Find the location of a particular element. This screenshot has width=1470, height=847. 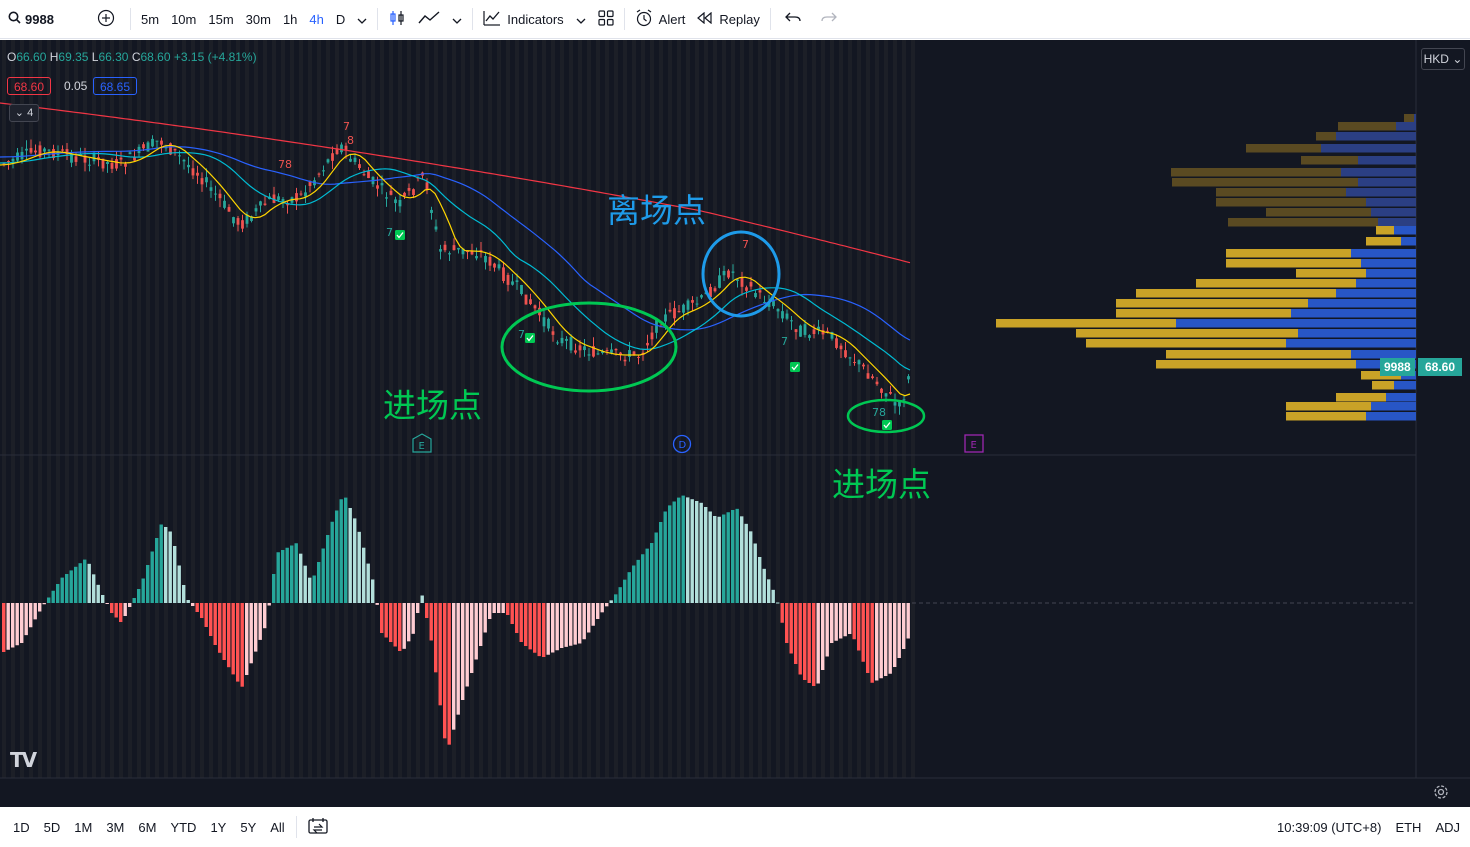

redo-icon is located at coordinates (829, 19).